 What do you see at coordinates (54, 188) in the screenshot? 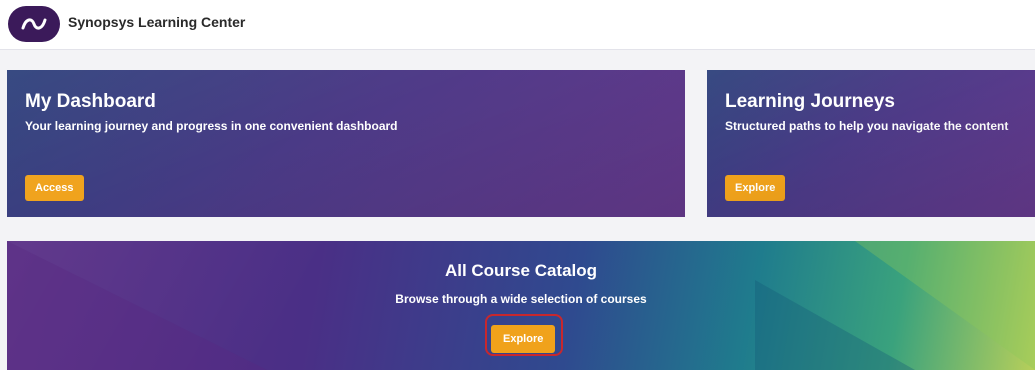
I see `access-dashboard-button: Access` at bounding box center [54, 188].